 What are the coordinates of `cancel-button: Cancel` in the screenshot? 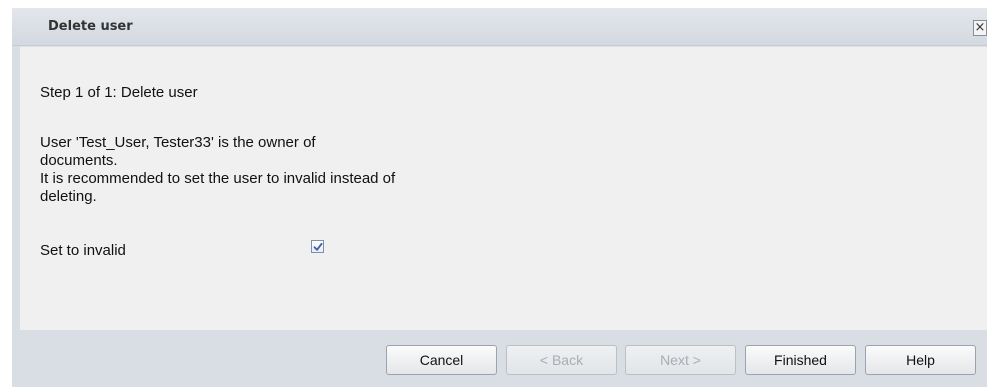 It's located at (441, 360).